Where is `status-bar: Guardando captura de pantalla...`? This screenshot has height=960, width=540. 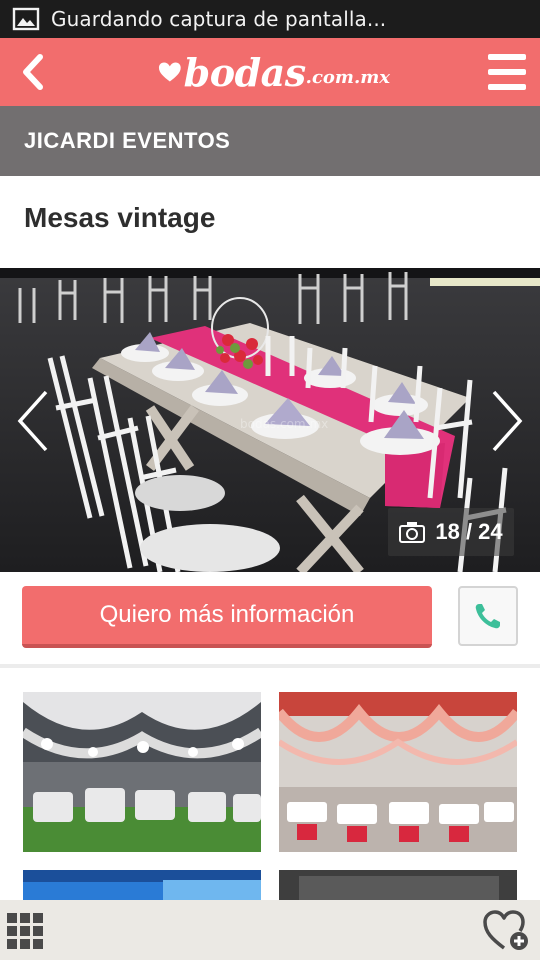 status-bar: Guardando captura de pantalla... is located at coordinates (270, 19).